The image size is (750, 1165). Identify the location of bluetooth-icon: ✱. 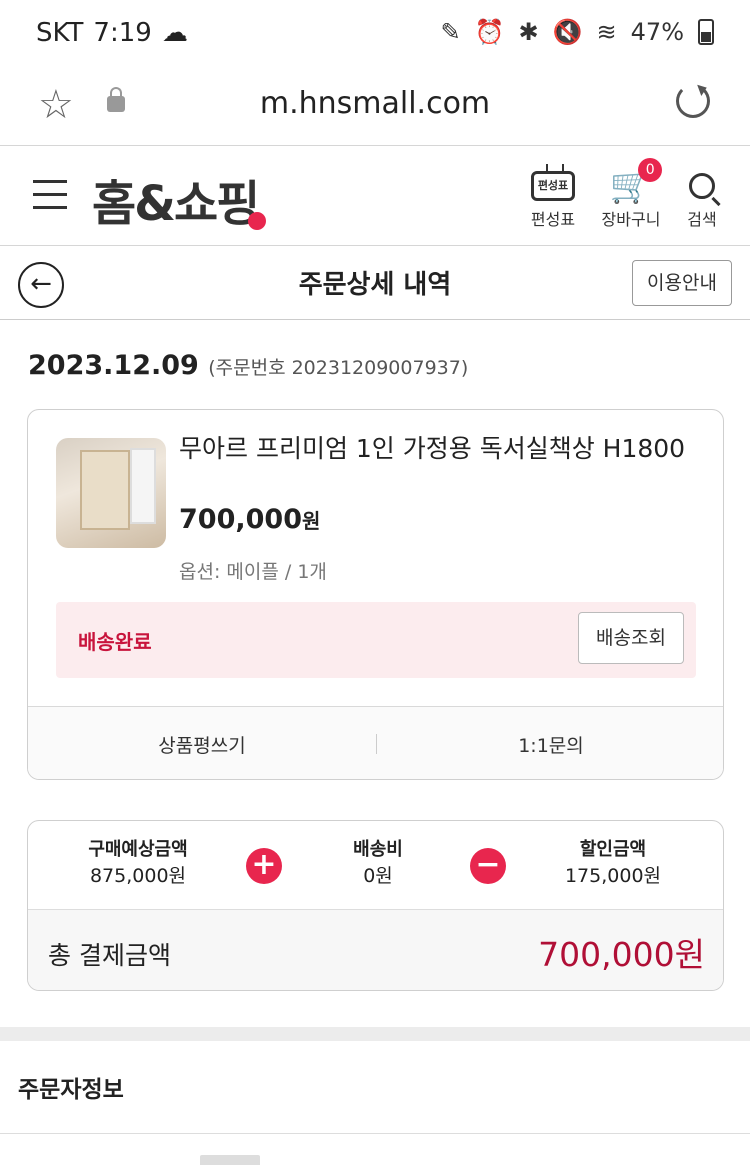
(528, 32).